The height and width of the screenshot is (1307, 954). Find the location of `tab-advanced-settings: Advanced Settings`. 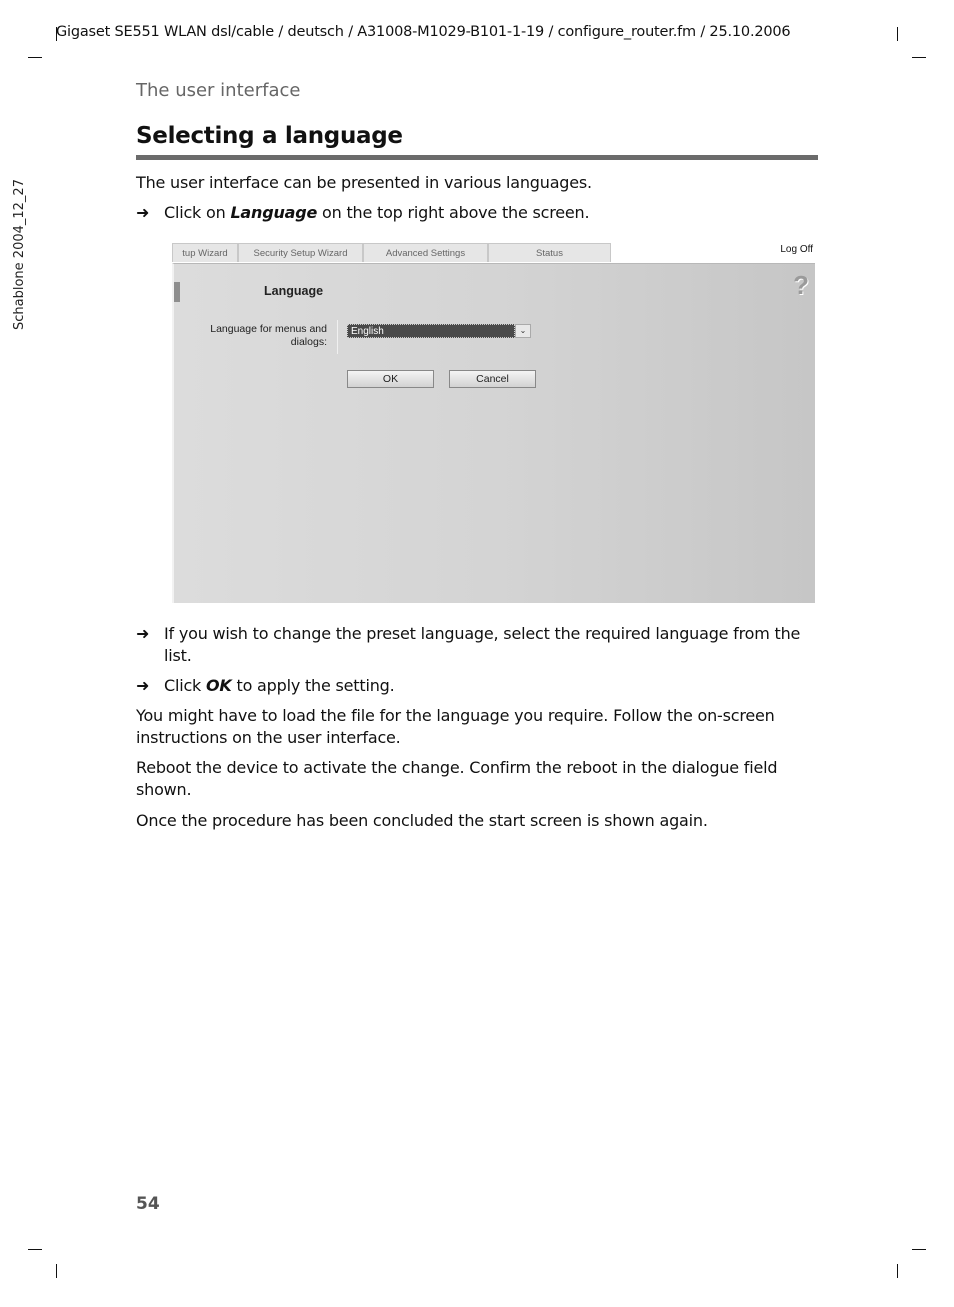

tab-advanced-settings: Advanced Settings is located at coordinates (425, 252).